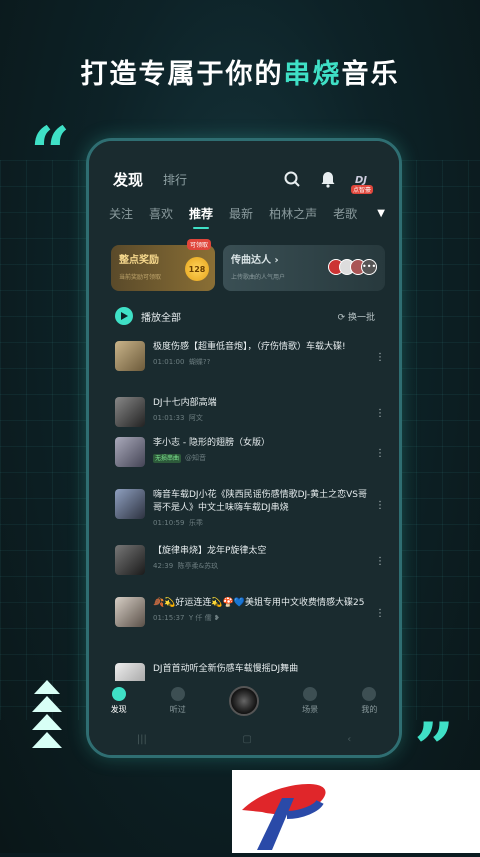 This screenshot has height=857, width=480. What do you see at coordinates (128, 179) in the screenshot?
I see `tab-discover: 发现` at bounding box center [128, 179].